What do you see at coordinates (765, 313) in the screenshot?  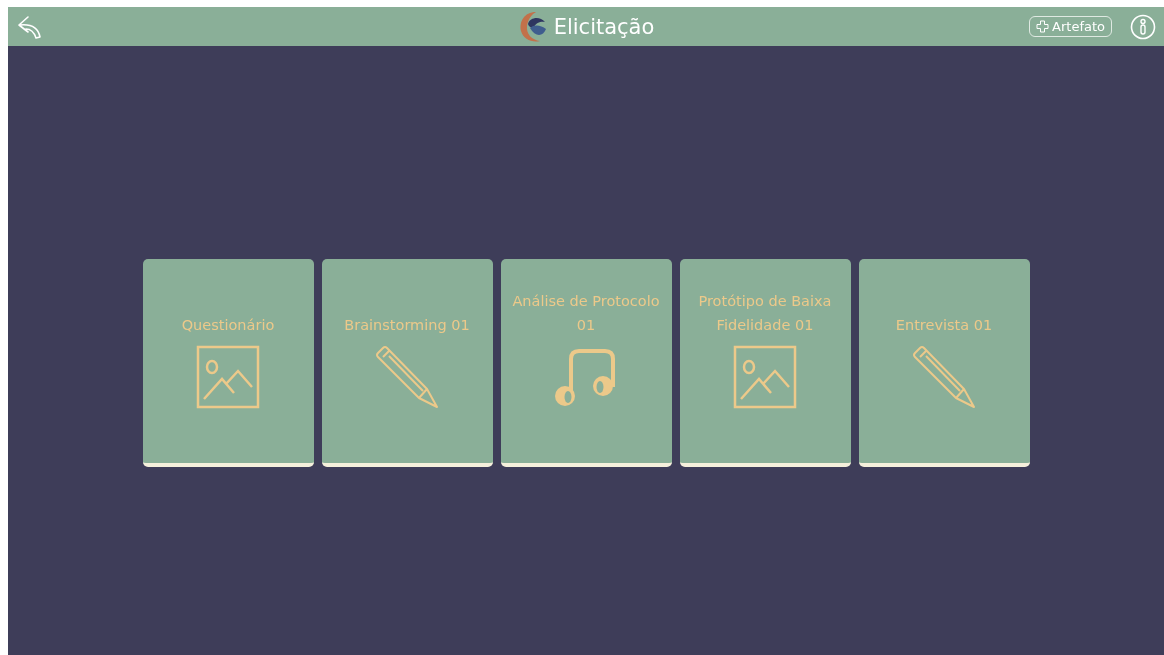 I see `card-title: Protótipo de Baixa Fidelidade 01` at bounding box center [765, 313].